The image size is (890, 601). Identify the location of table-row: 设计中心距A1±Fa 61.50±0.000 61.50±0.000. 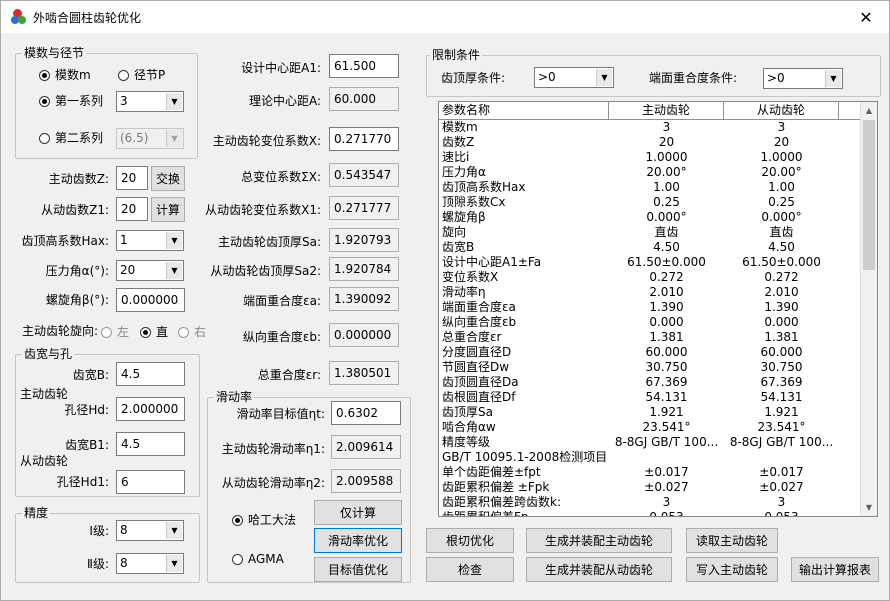
(649, 262).